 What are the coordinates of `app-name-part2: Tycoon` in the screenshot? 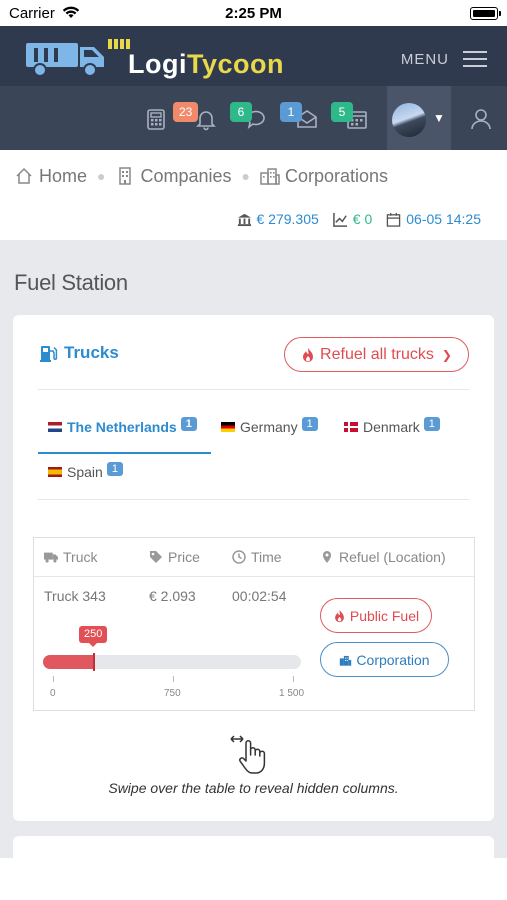 It's located at (235, 64).